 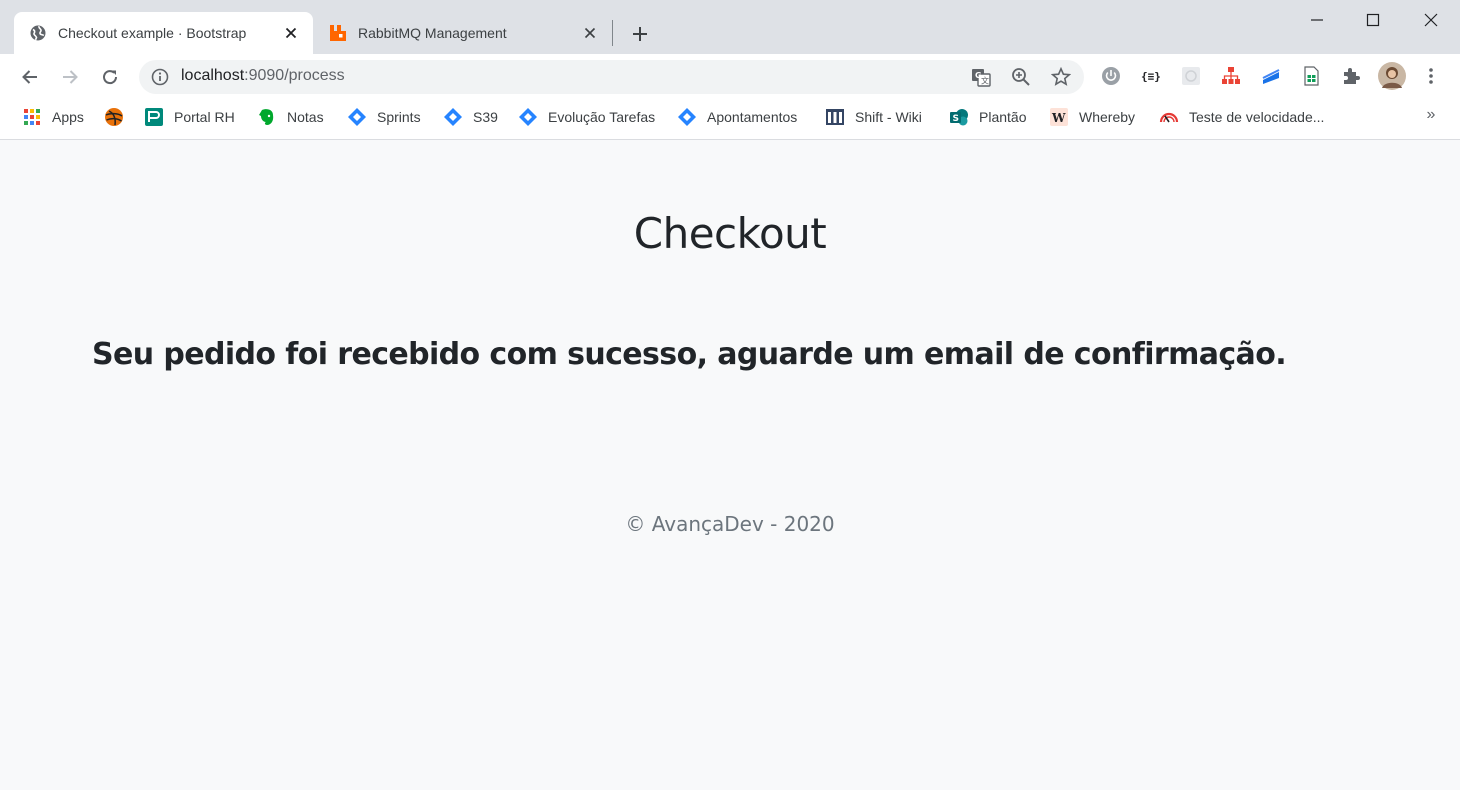 I want to click on bookmark-apontamentos: Apontamentos, so click(x=737, y=117).